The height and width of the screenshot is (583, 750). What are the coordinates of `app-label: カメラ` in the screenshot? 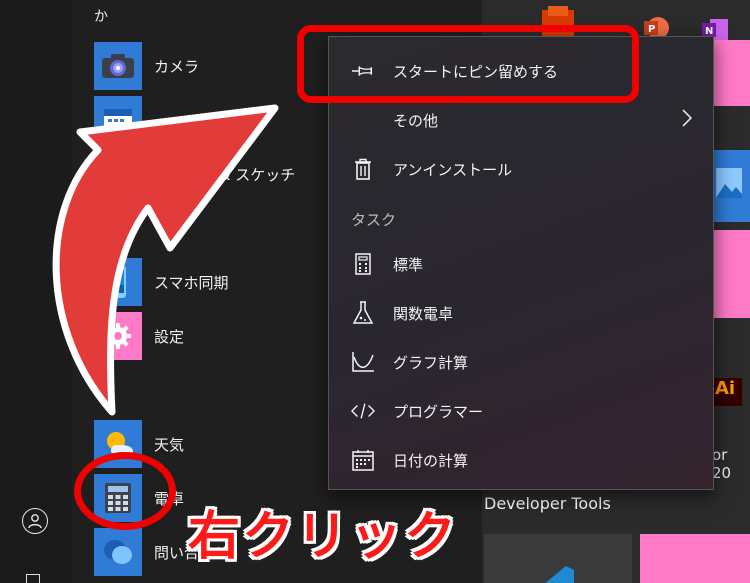 It's located at (177, 67).